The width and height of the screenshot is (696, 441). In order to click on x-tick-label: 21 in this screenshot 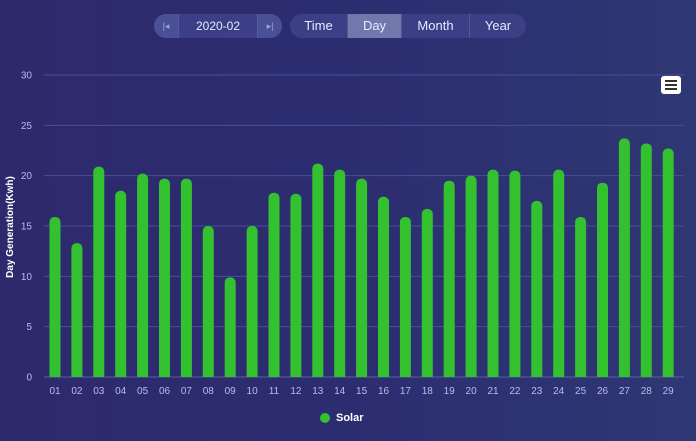, I will do `click(493, 391)`.